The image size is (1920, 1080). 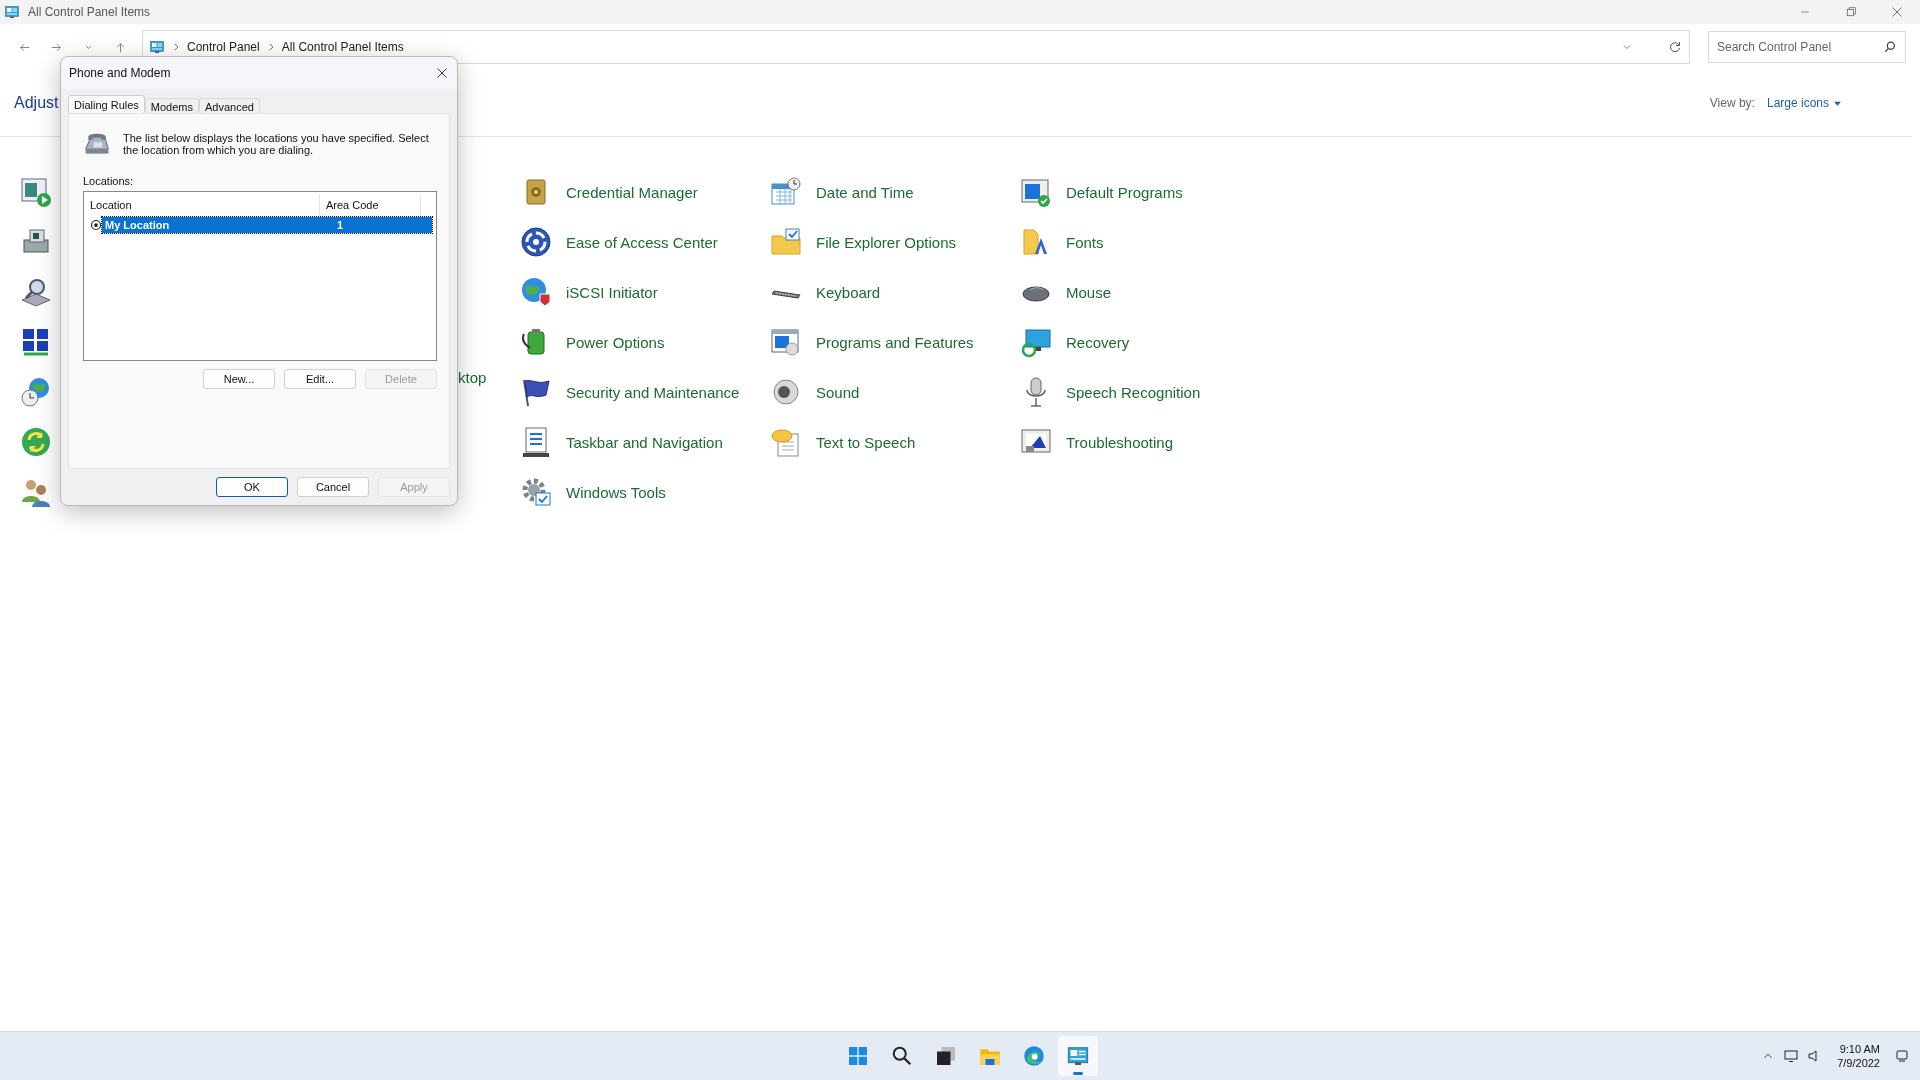 I want to click on calendar-icon, so click(x=786, y=192).